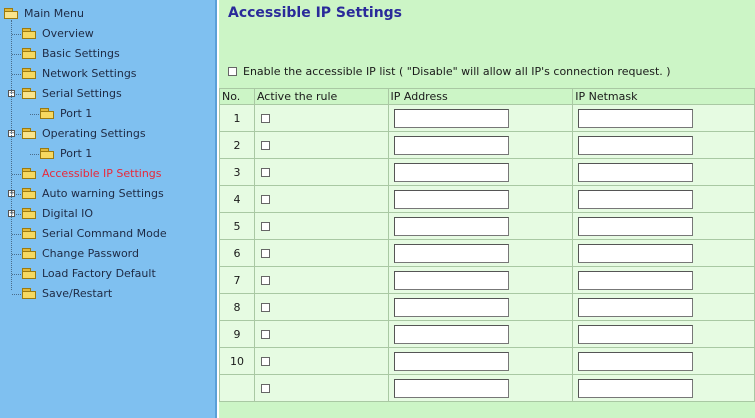 The height and width of the screenshot is (418, 755). Describe the element at coordinates (237, 334) in the screenshot. I see `row-number: 9` at that location.